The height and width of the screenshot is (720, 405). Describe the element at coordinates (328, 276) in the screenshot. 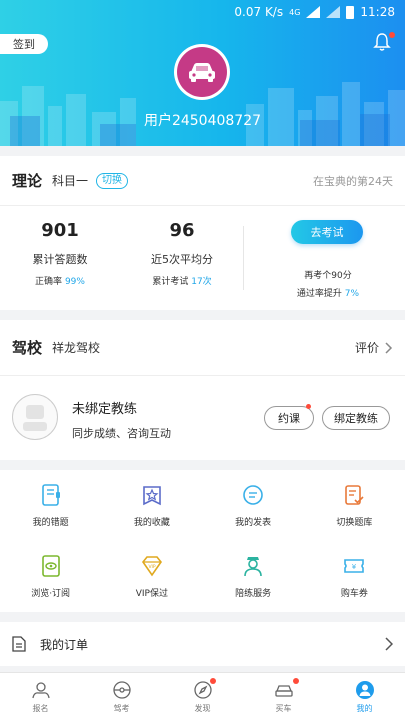

I see `pass-hint: 再考个90分` at that location.